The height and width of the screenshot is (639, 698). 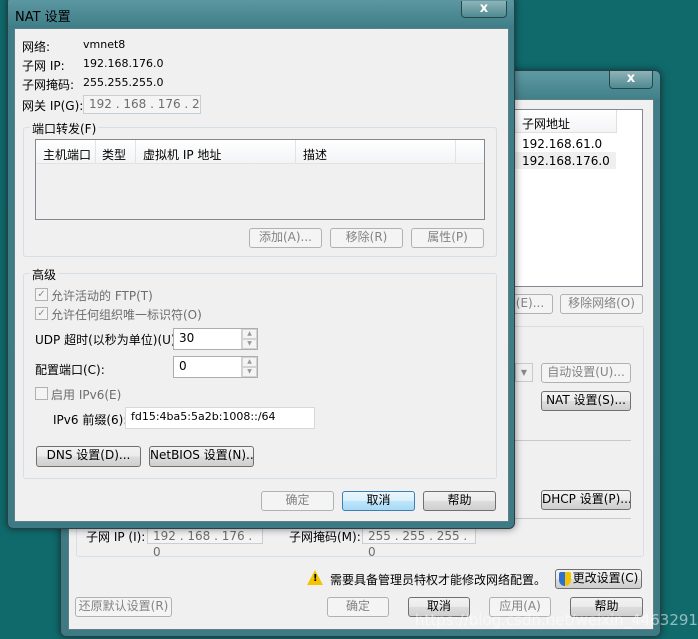 I want to click on gateway-ip-field: 192 . 168 . 176 . 2, so click(x=142, y=104).